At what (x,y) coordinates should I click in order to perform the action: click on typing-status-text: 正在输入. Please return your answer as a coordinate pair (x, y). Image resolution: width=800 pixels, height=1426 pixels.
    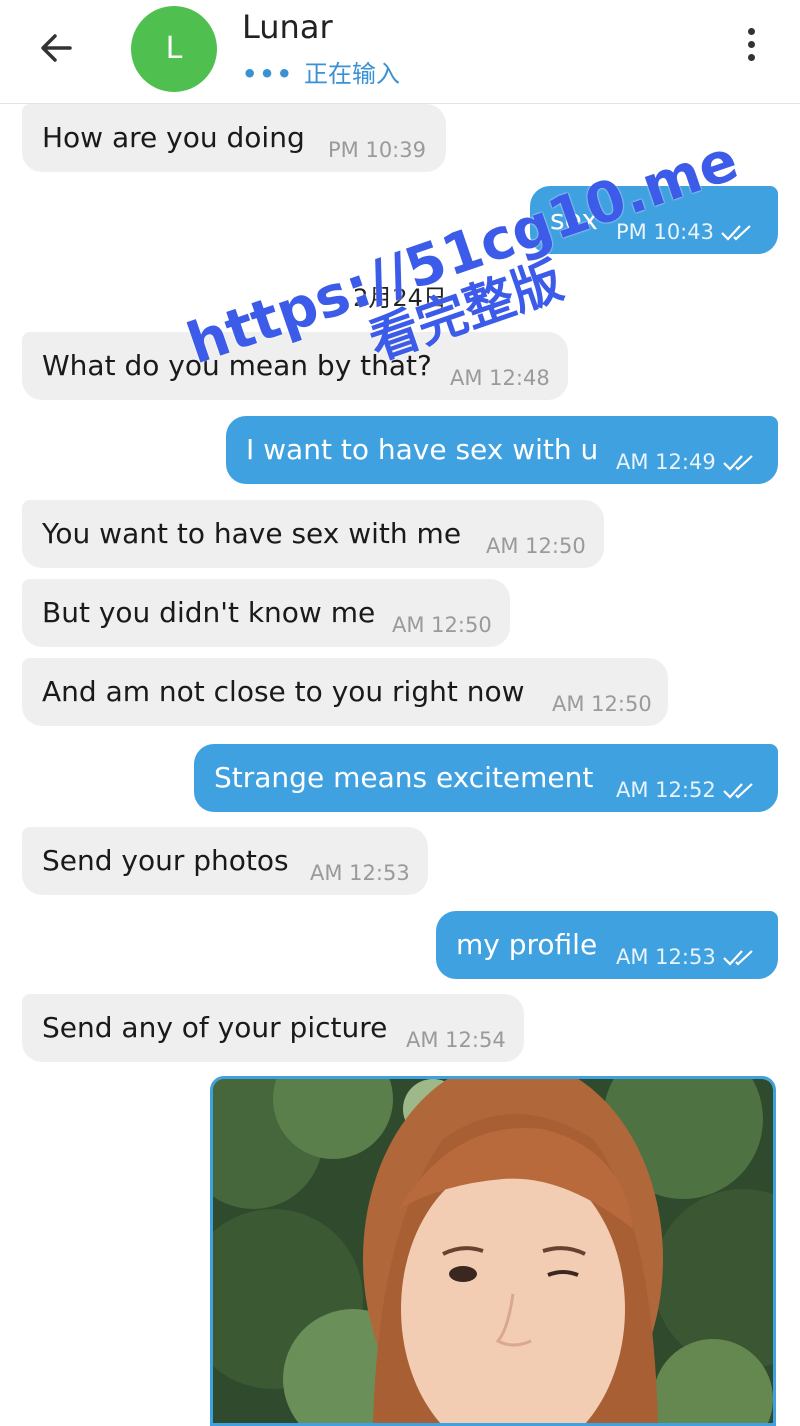
    Looking at the image, I should click on (352, 74).